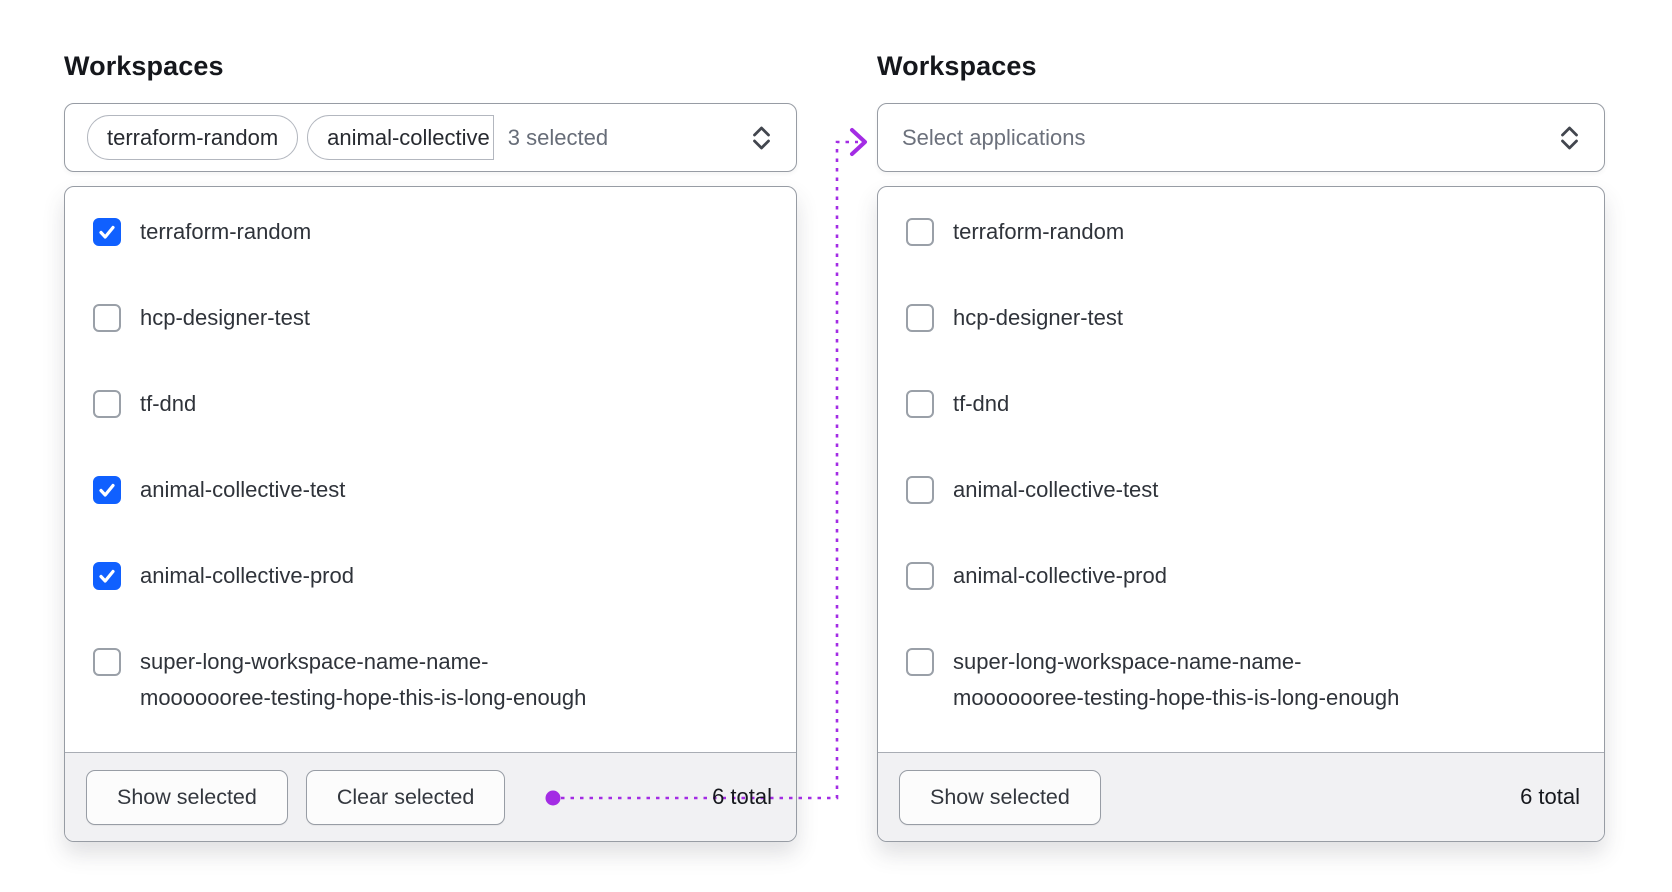 This screenshot has width=1672, height=892. Describe the element at coordinates (994, 137) in the screenshot. I see `toggle-placeholder-text: Select applications` at that location.